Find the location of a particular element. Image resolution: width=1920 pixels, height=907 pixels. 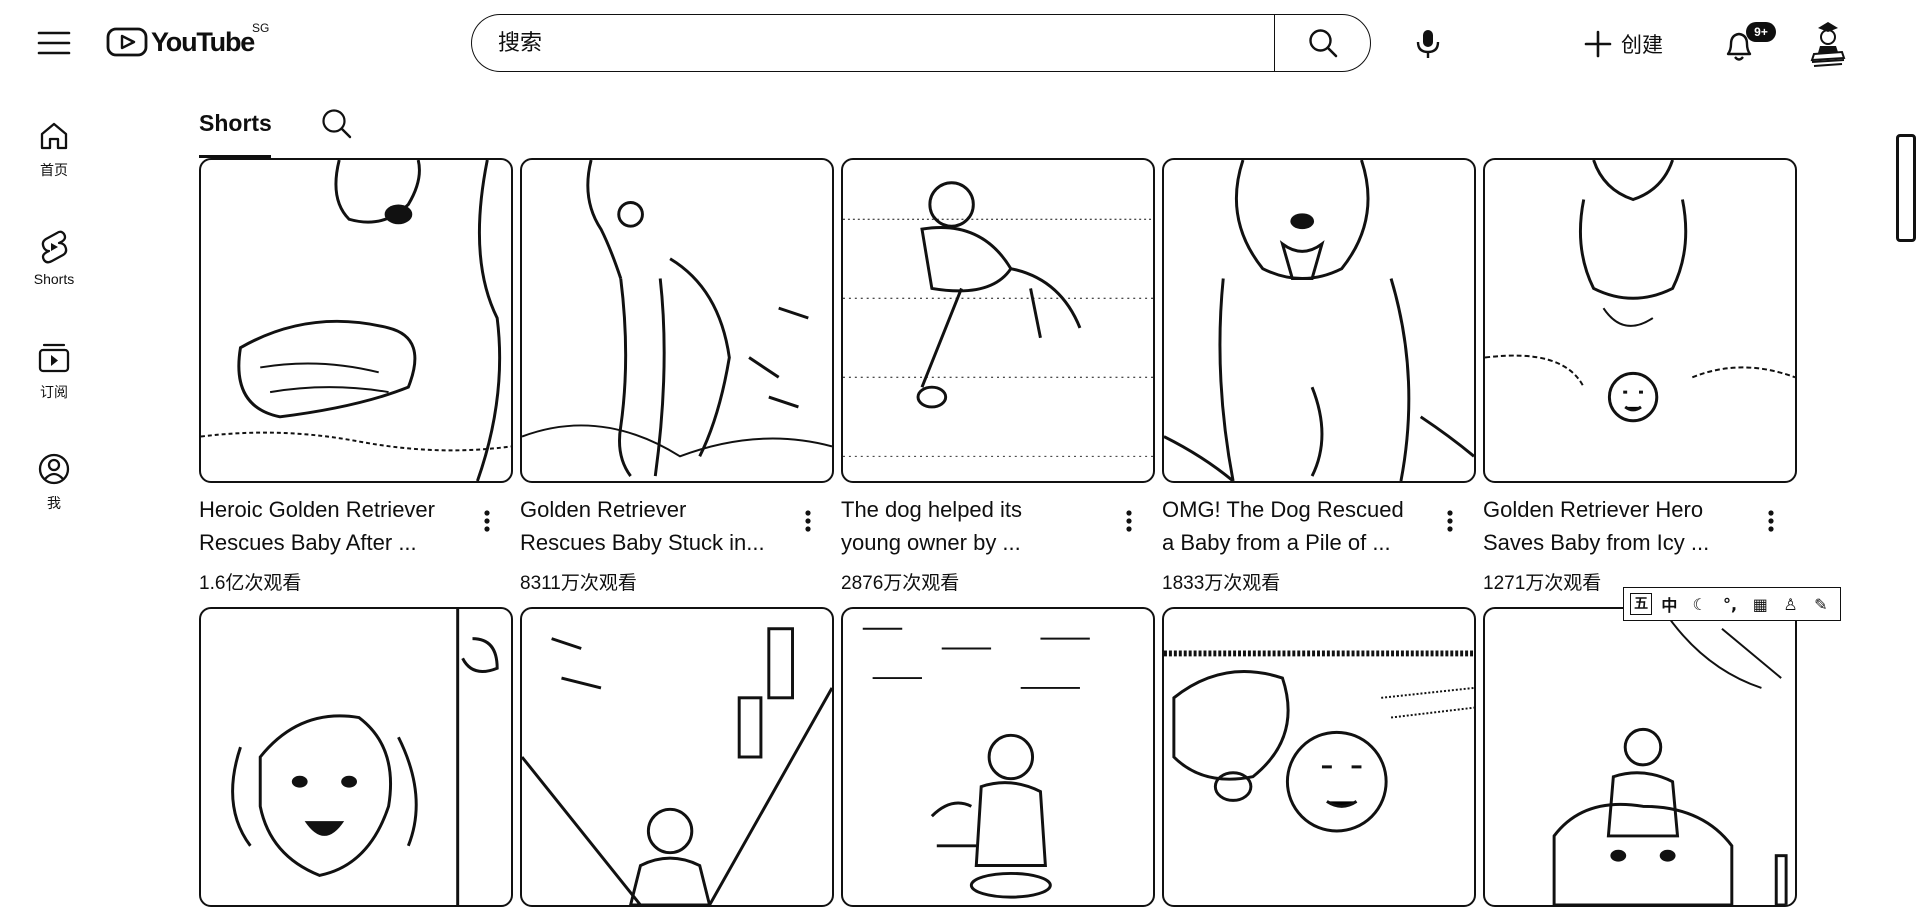

tab-shorts: Shorts is located at coordinates (235, 128).